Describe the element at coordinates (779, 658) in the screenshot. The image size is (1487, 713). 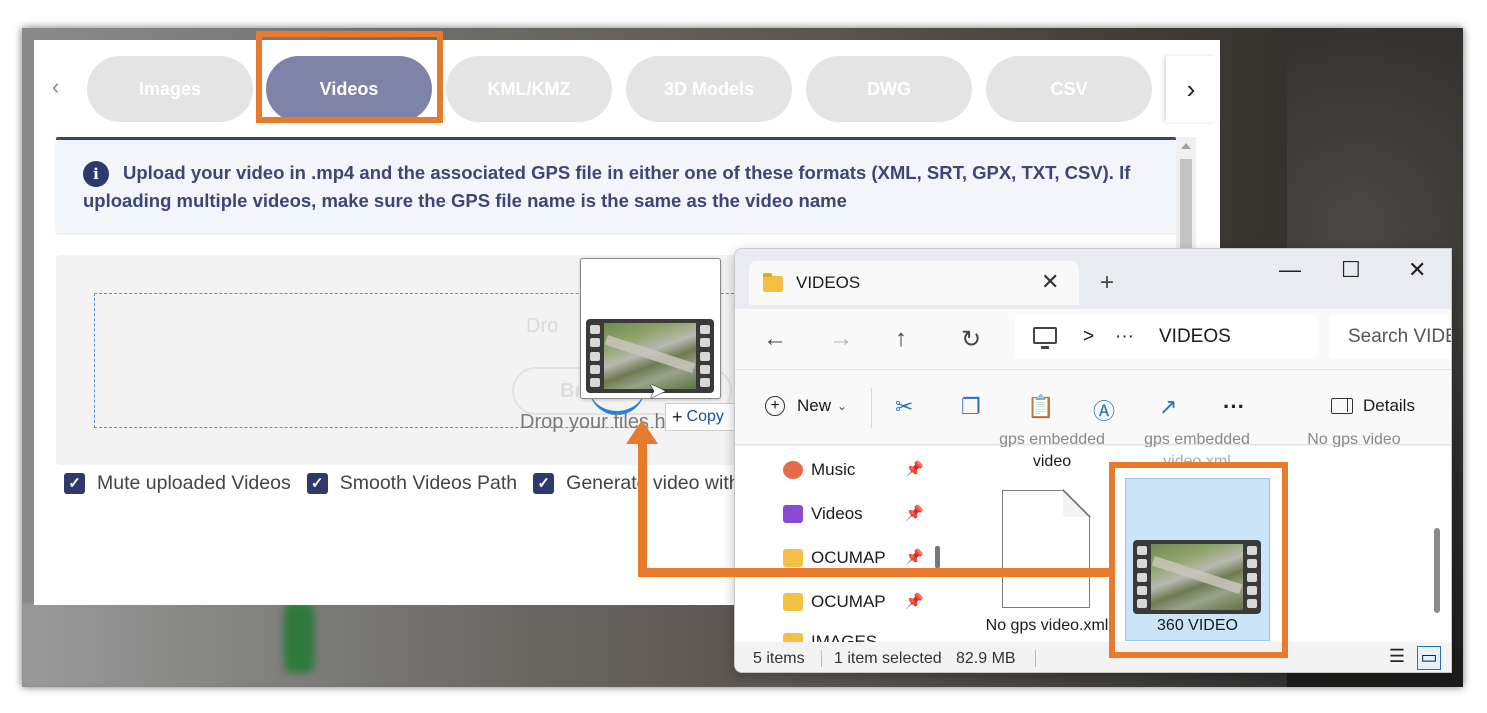
I see `item-count: 5 items` at that location.